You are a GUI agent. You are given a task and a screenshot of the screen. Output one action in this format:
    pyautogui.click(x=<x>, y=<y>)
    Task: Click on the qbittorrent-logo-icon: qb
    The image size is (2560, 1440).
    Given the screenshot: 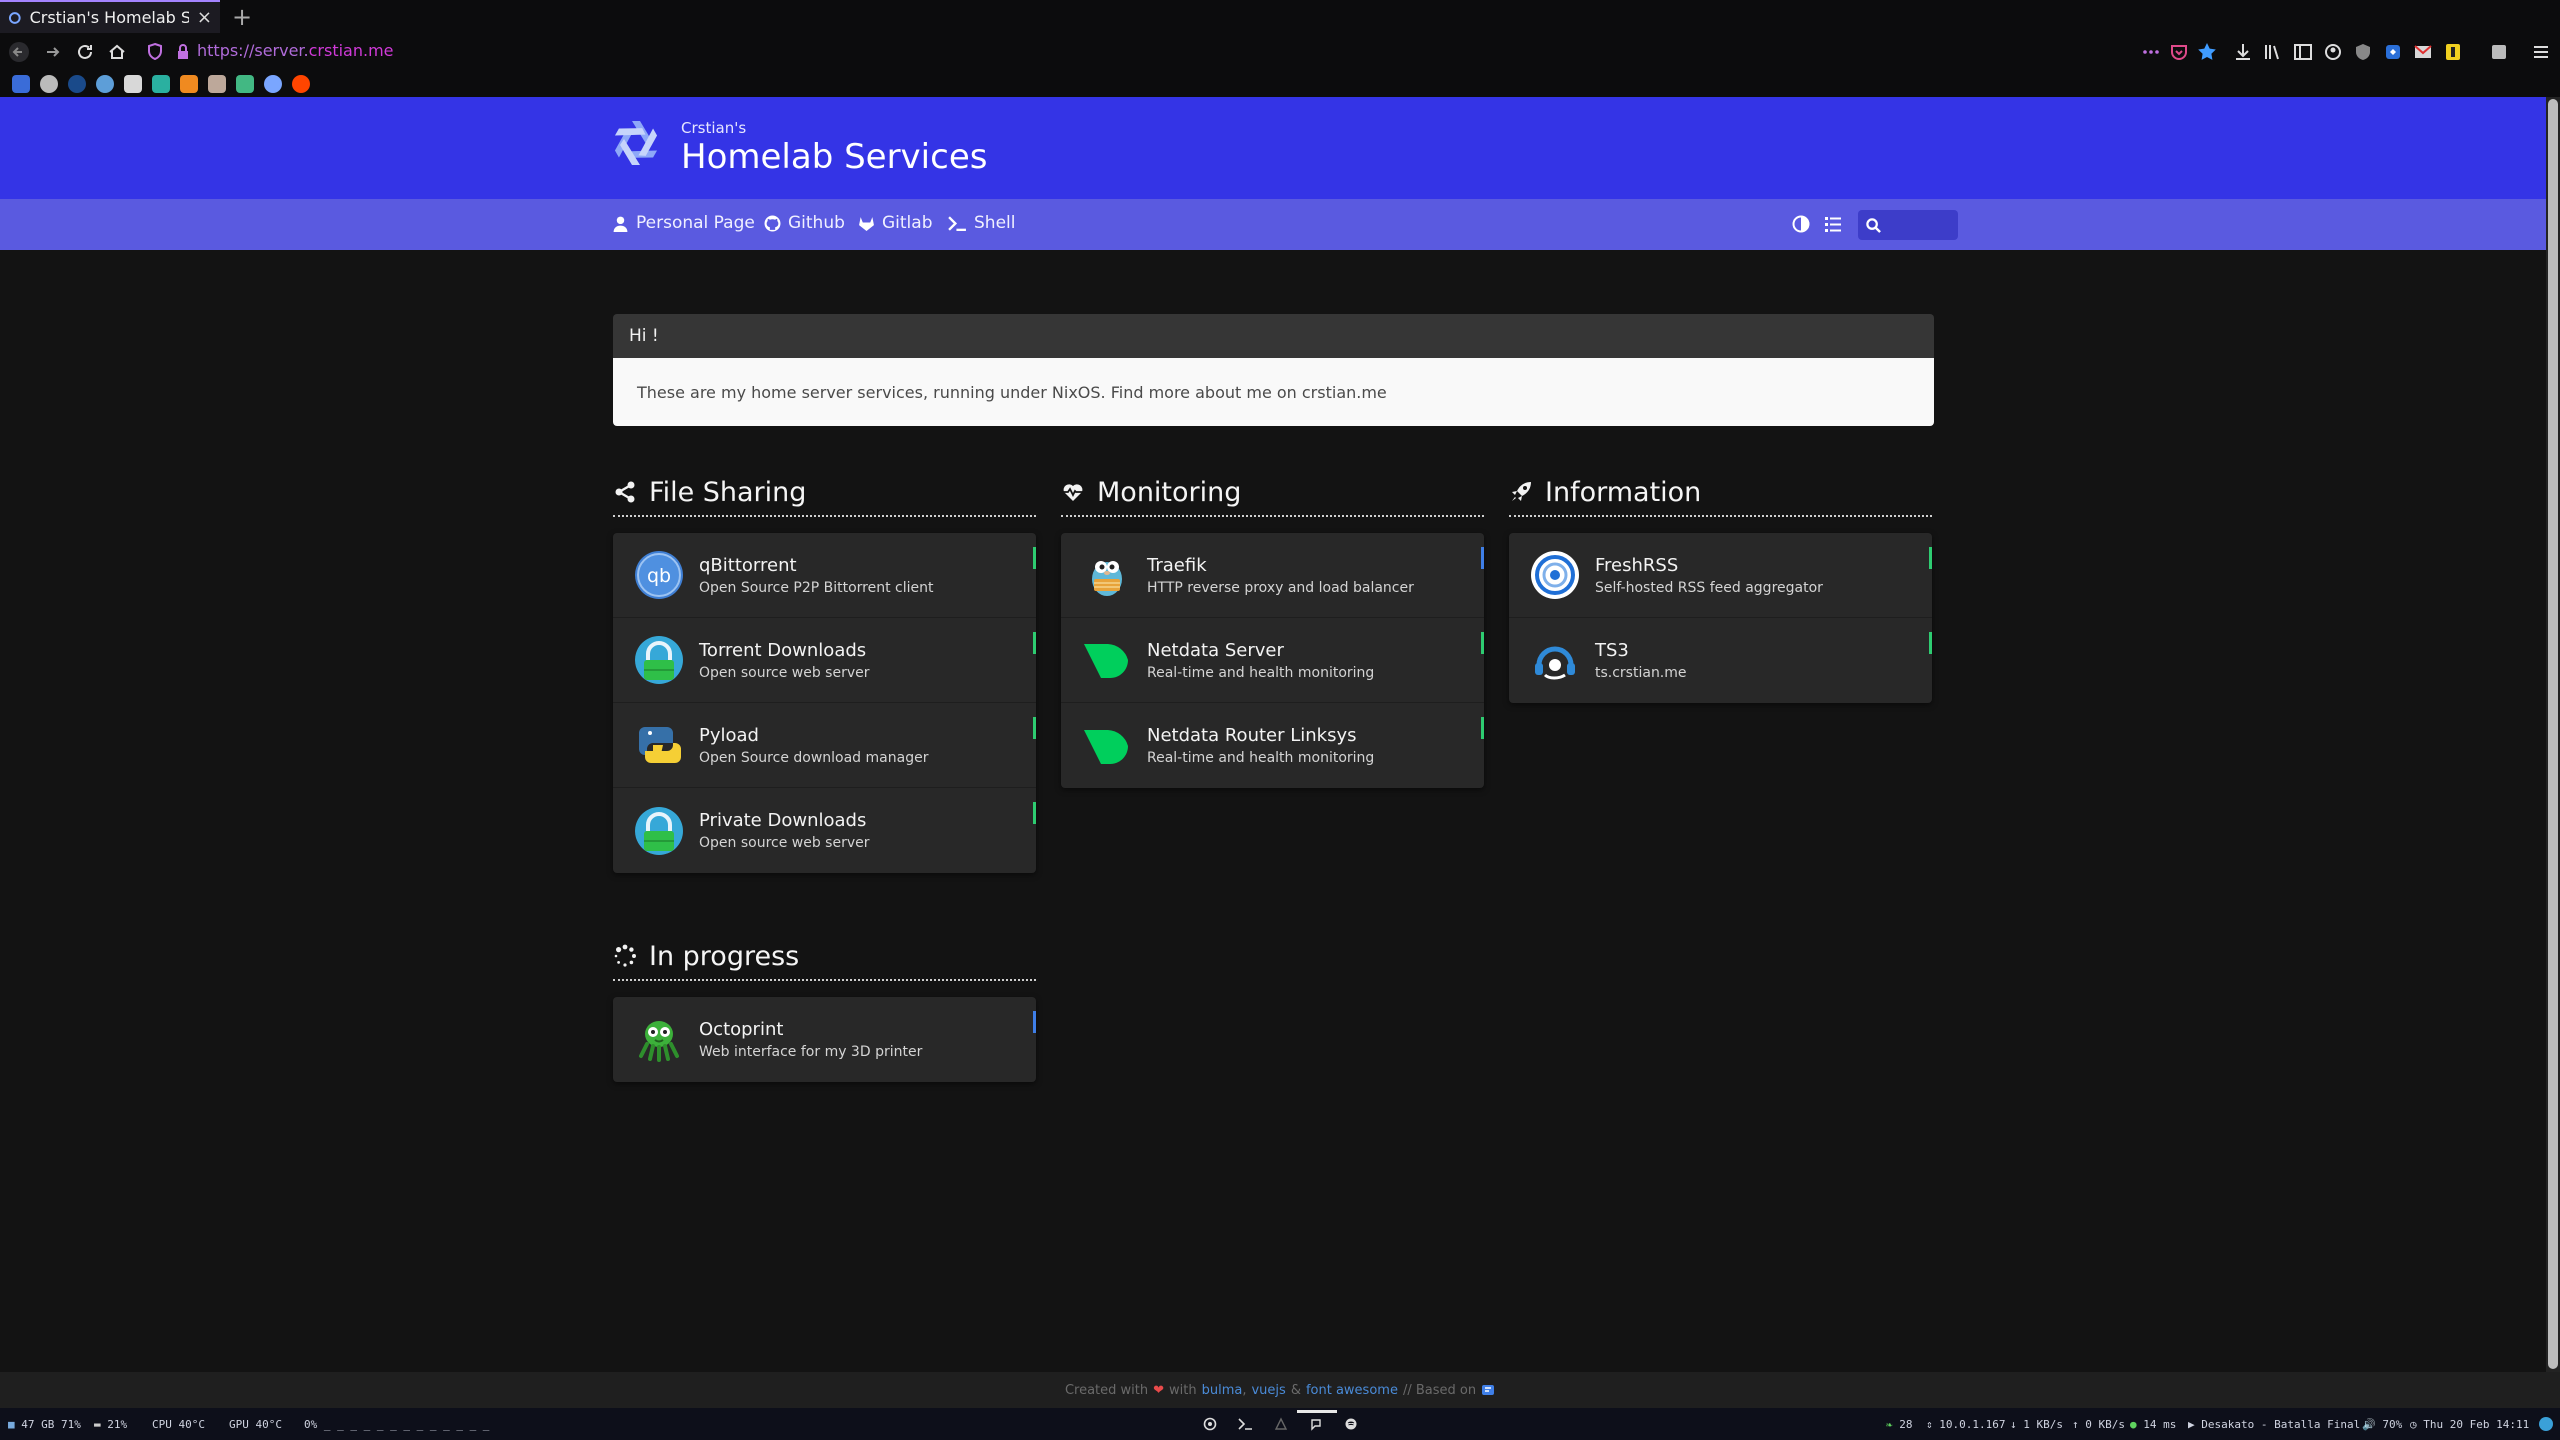 What is the action you would take?
    pyautogui.click(x=659, y=575)
    